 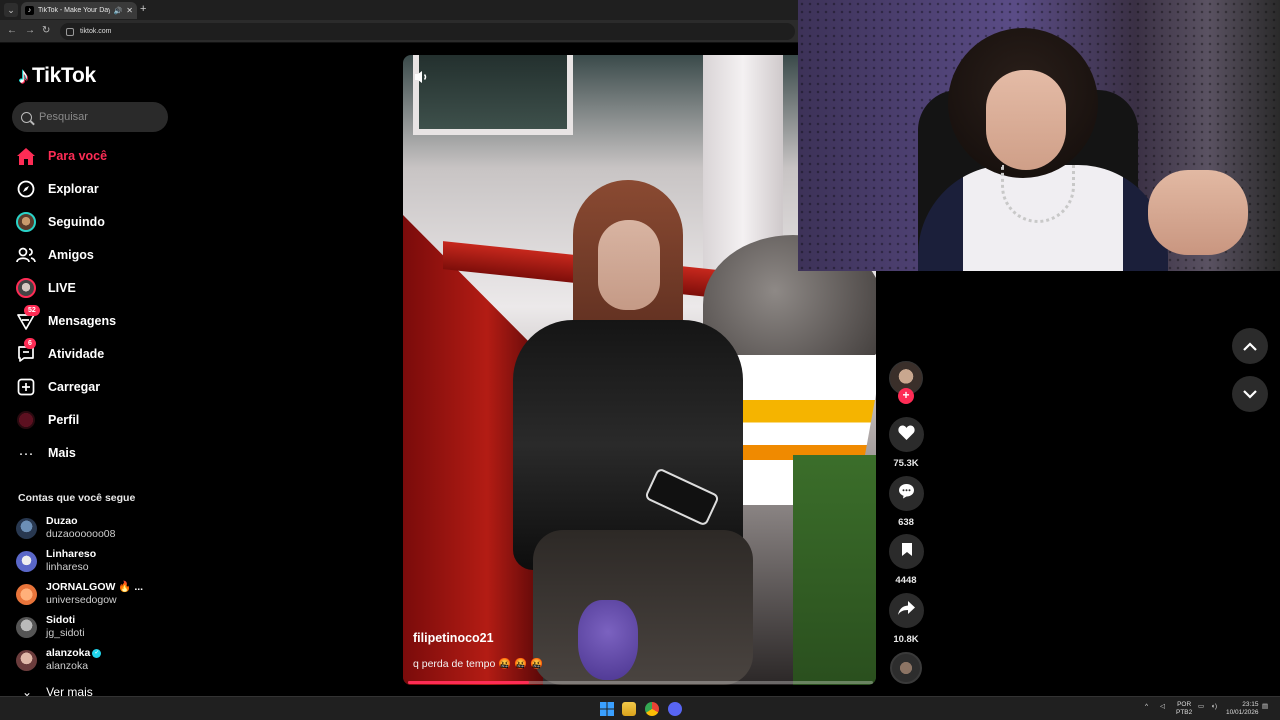 What do you see at coordinates (70, 31) in the screenshot?
I see `site-info-icon` at bounding box center [70, 31].